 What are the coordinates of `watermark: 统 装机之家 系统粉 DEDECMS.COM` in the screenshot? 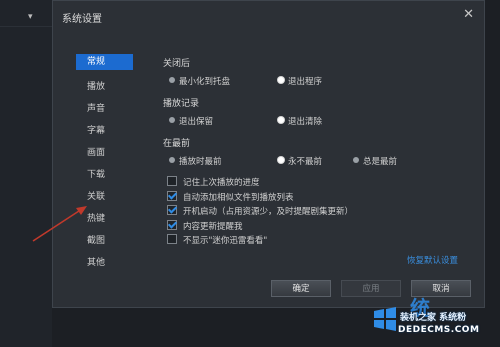 It's located at (431, 321).